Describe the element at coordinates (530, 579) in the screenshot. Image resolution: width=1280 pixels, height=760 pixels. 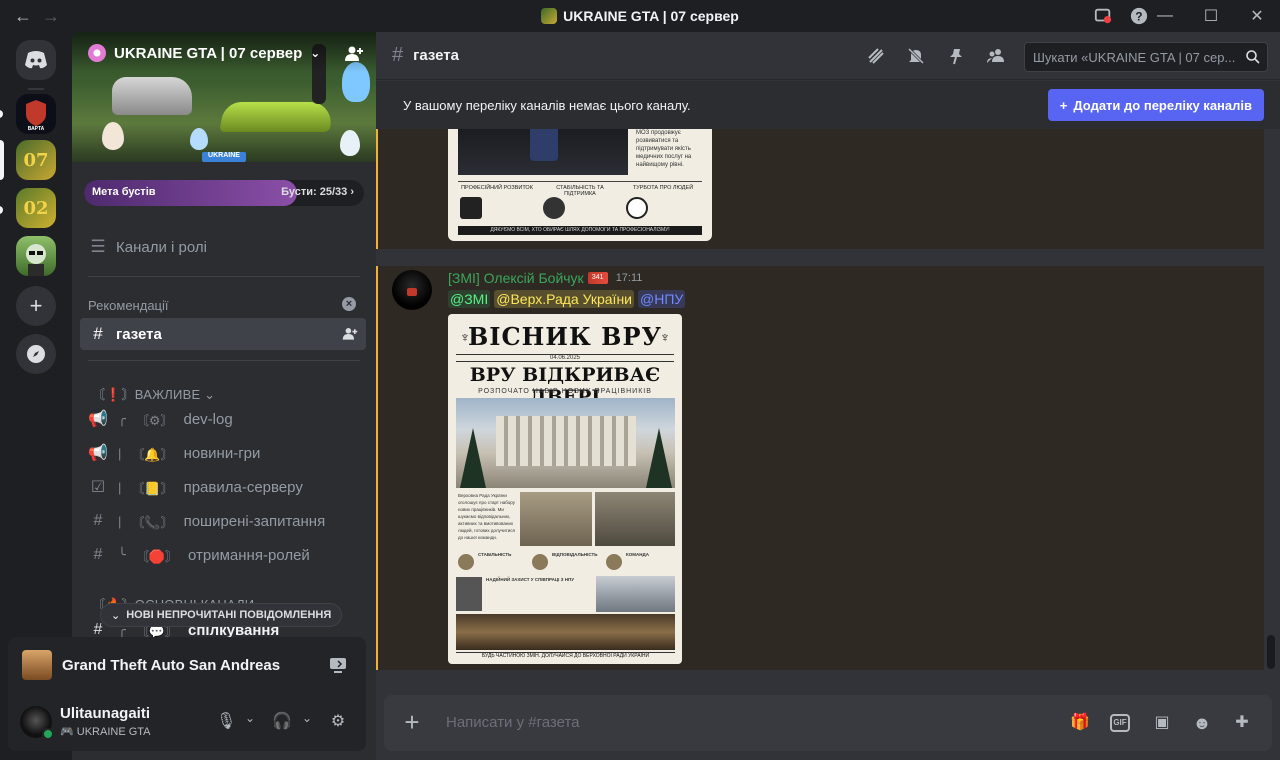
I see `defense-title: НАДІЙНИЙ ЗАХИСТ У СПІВПРАЦІ З НПУ` at that location.